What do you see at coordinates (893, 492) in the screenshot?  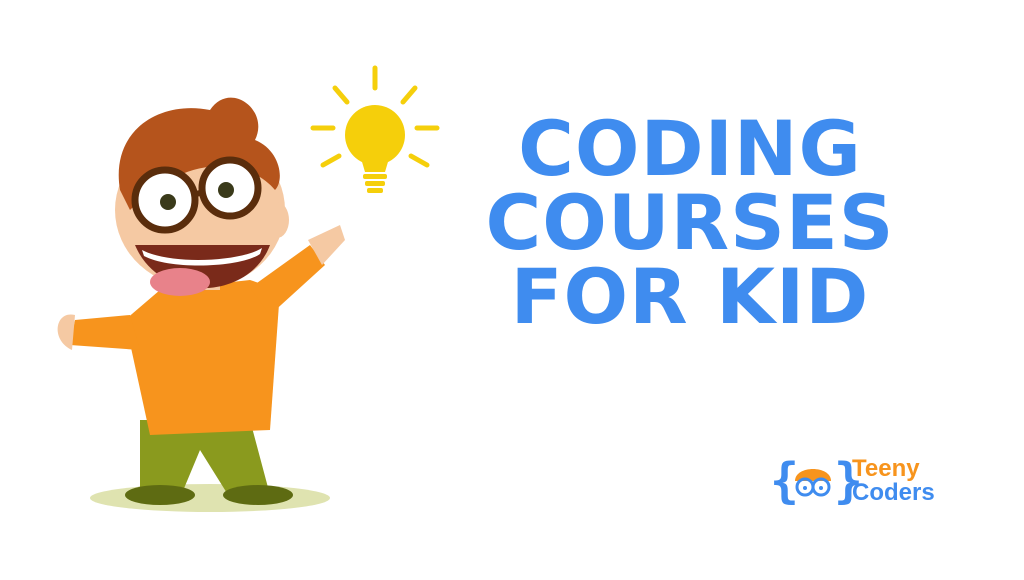 I see `logo-word-coders: Coders` at bounding box center [893, 492].